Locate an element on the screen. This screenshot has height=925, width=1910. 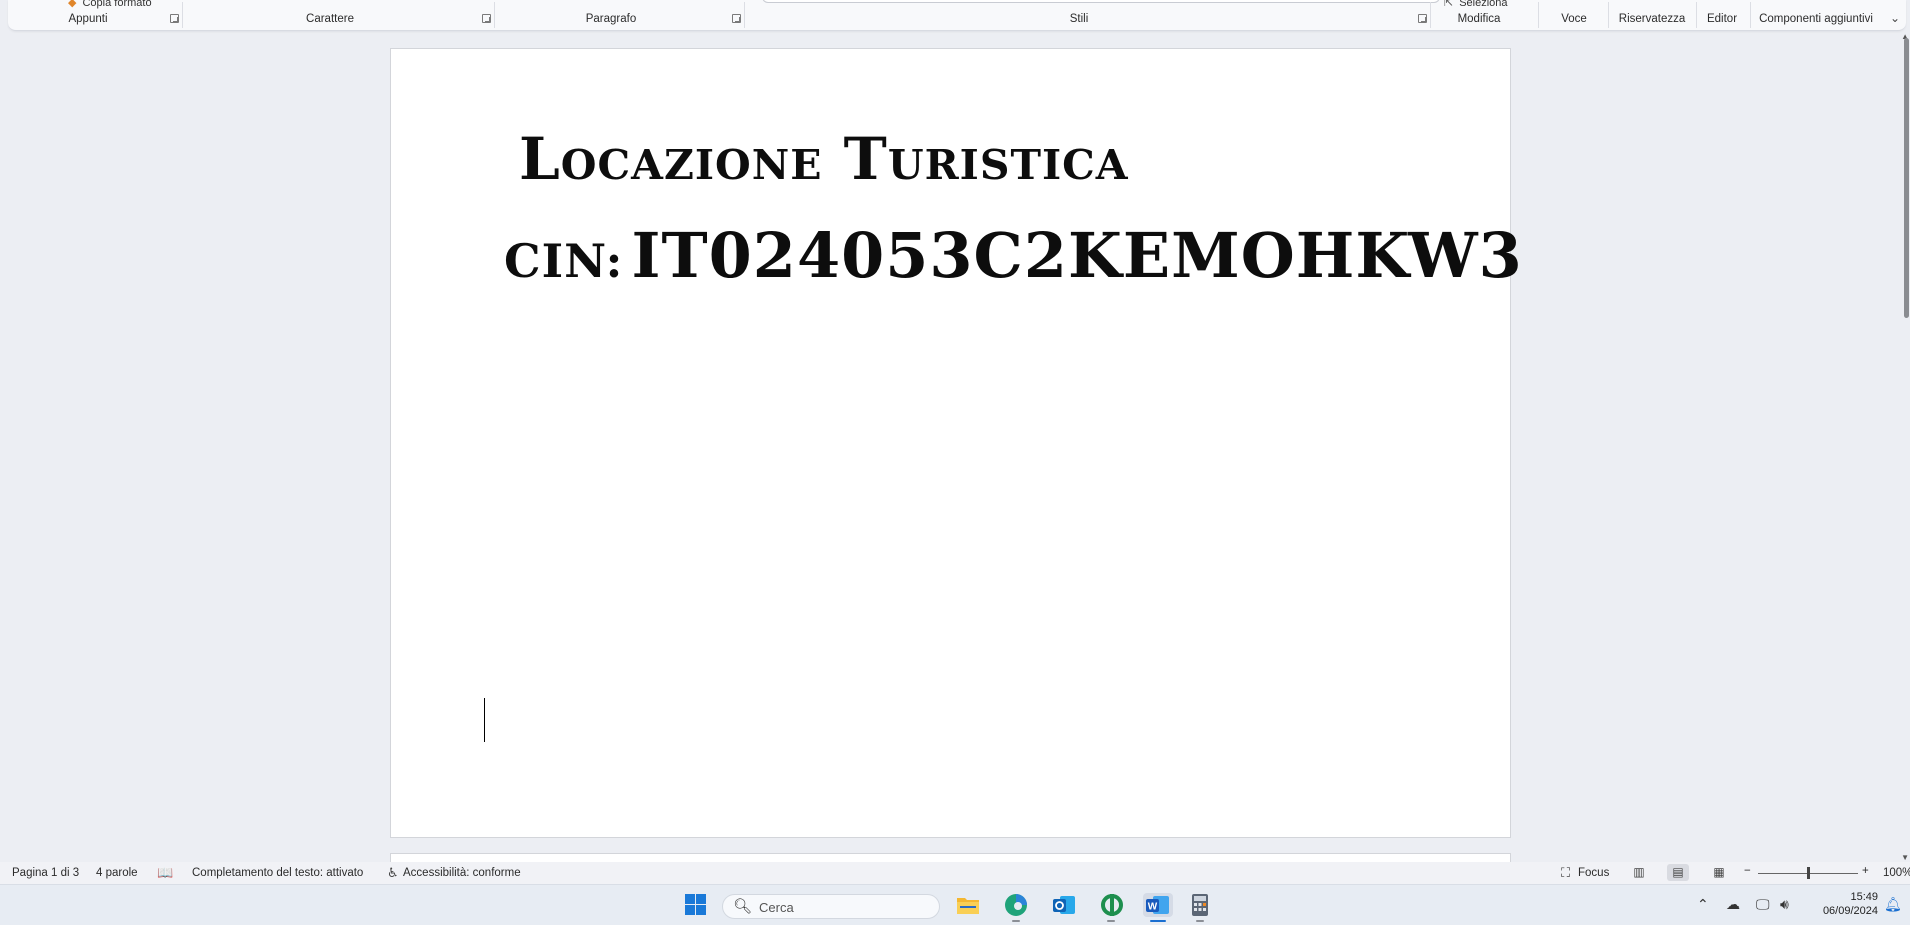
group-label-carattere: Carattere is located at coordinates (330, 19).